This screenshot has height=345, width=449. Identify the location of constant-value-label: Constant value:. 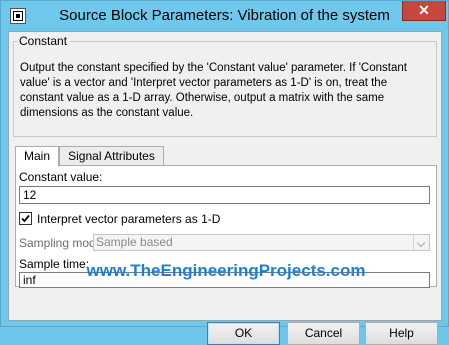
(61, 177).